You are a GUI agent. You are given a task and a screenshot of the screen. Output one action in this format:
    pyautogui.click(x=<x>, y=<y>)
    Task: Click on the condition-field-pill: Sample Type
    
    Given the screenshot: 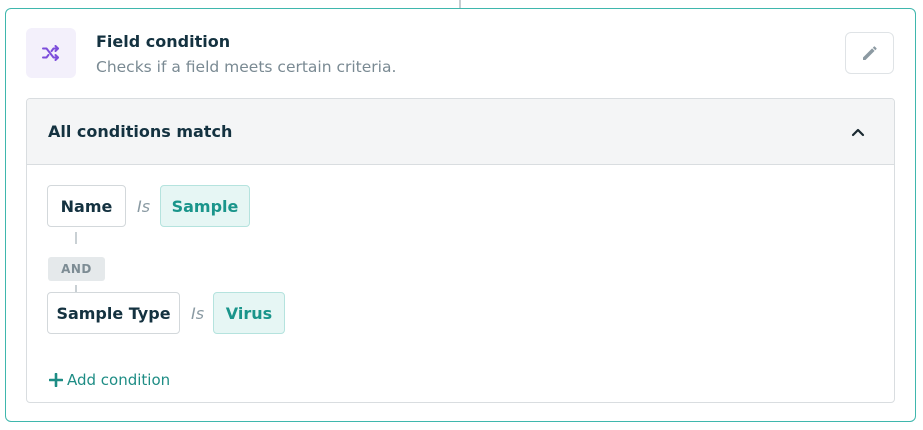 What is the action you would take?
    pyautogui.click(x=113, y=313)
    